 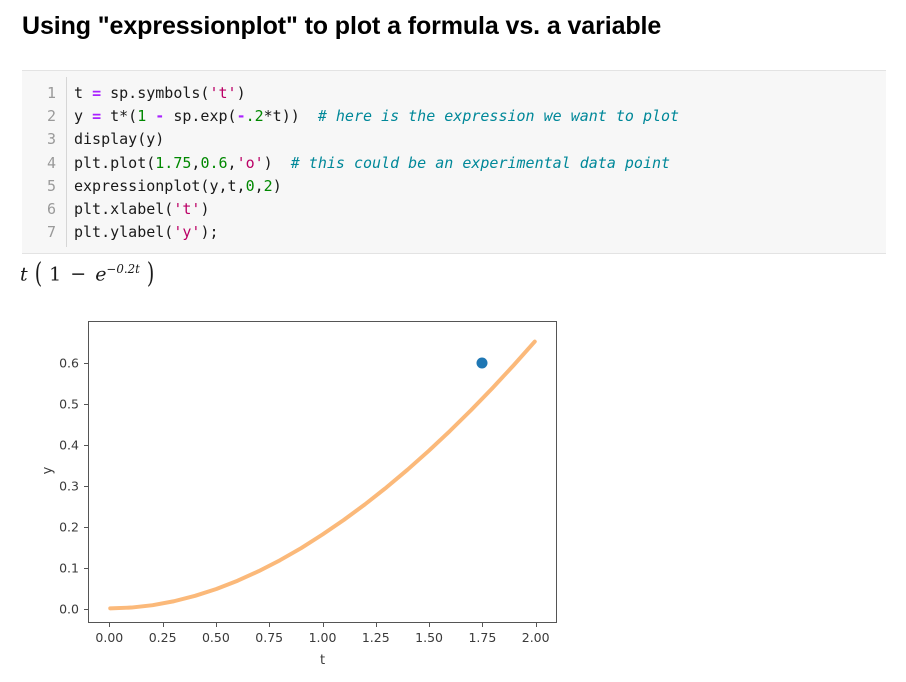 What do you see at coordinates (187, 232) in the screenshot?
I see `code-token-str: 'y'` at bounding box center [187, 232].